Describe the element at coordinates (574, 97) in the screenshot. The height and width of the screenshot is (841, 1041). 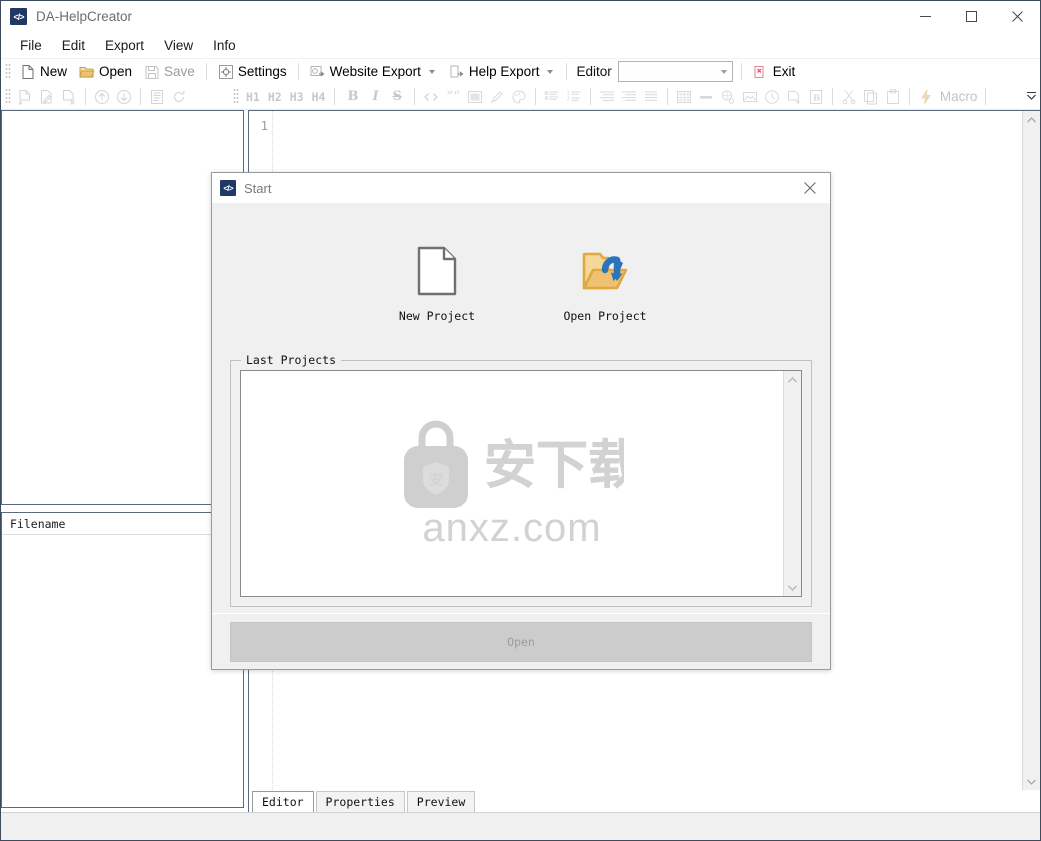
I see `numbered-list-icon: 12` at that location.